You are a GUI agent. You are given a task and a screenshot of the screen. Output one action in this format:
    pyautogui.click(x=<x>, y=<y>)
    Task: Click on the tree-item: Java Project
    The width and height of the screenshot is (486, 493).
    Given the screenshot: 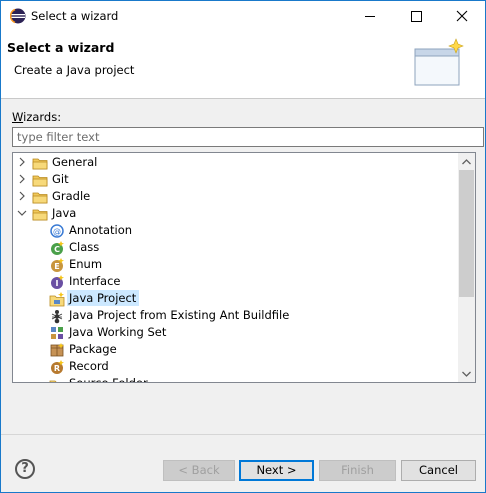 What is the action you would take?
    pyautogui.click(x=92, y=298)
    